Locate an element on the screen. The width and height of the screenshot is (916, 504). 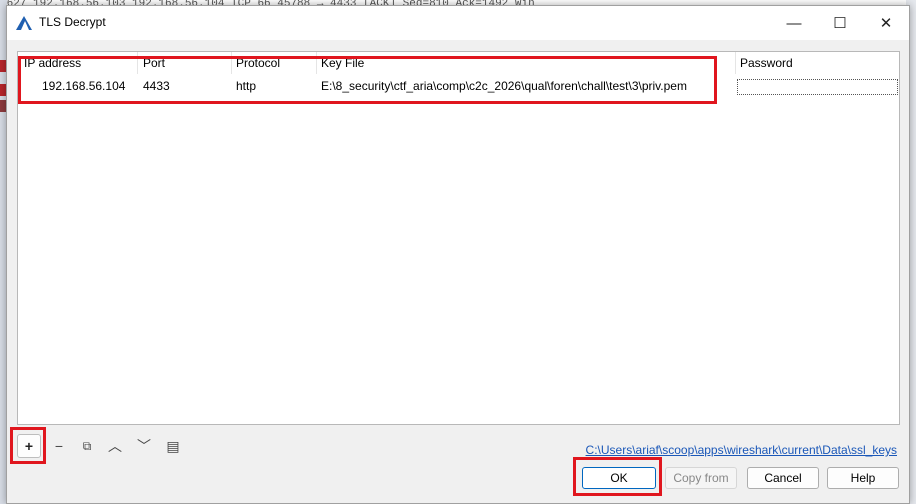
header-protocol: Protocol is located at coordinates (274, 63).